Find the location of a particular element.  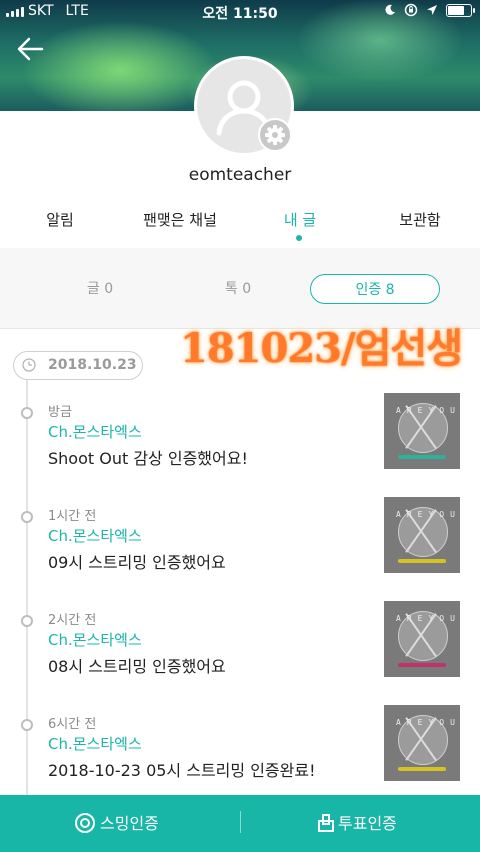

gear-icon is located at coordinates (275, 135).